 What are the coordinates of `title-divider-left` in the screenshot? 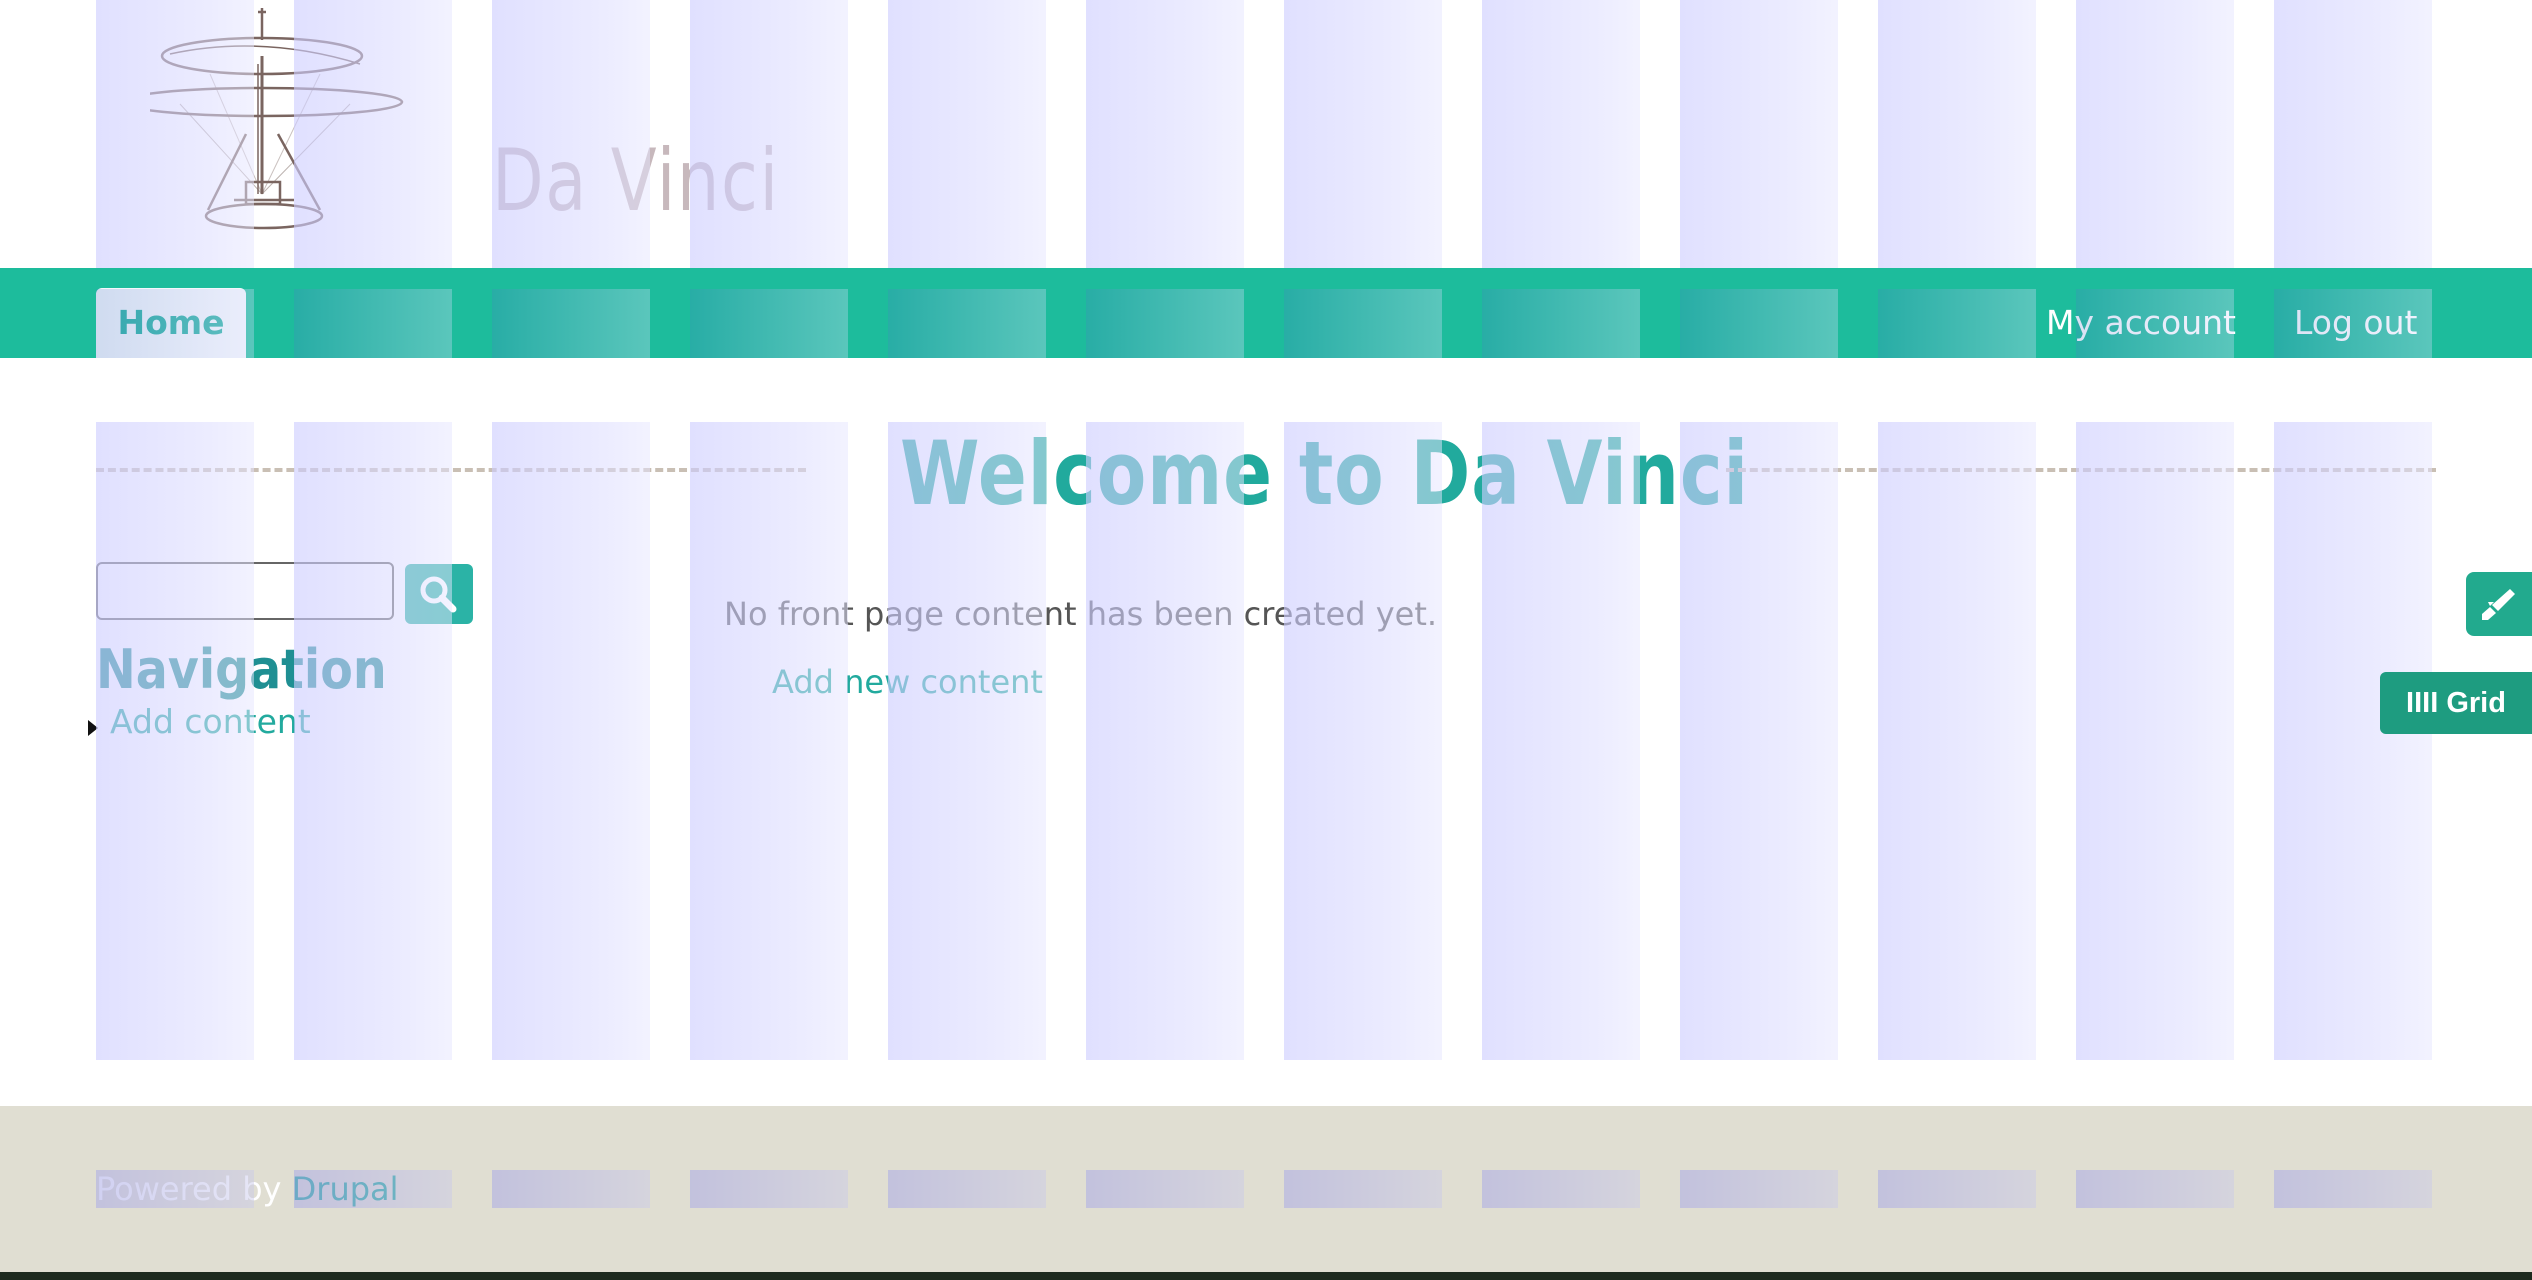 It's located at (451, 470).